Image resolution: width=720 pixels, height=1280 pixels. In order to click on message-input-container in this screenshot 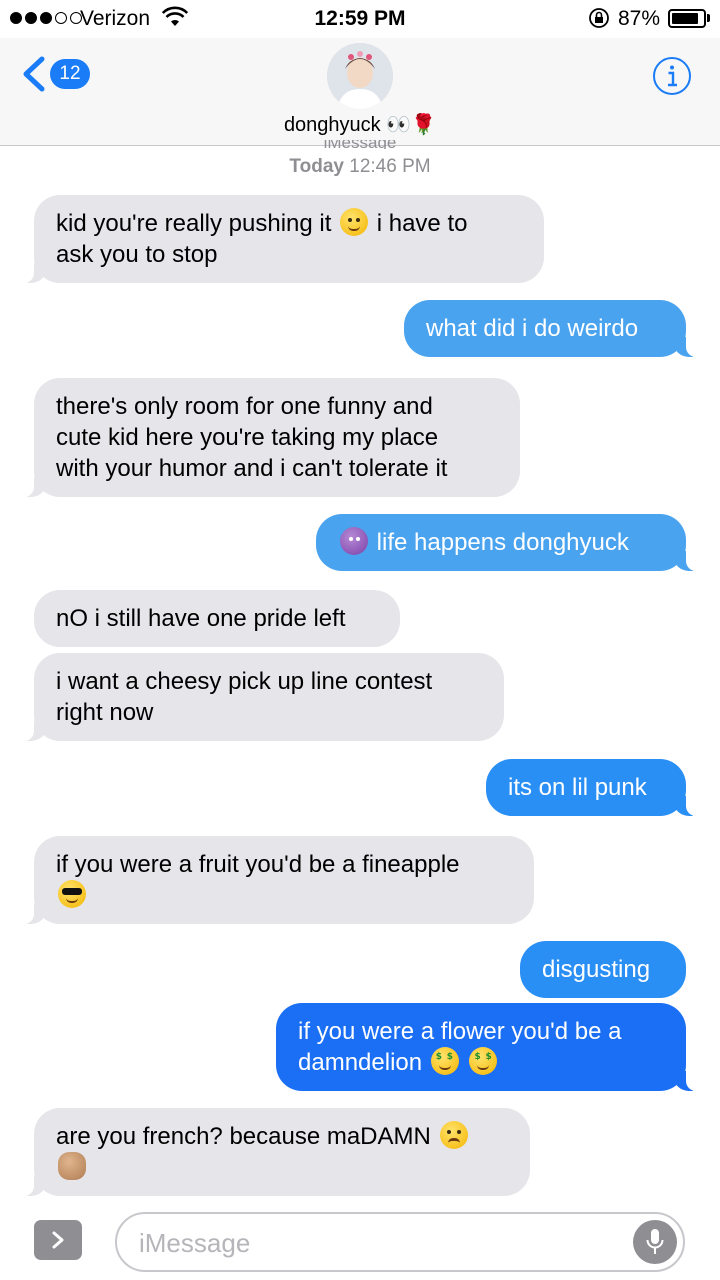, I will do `click(400, 1242)`.